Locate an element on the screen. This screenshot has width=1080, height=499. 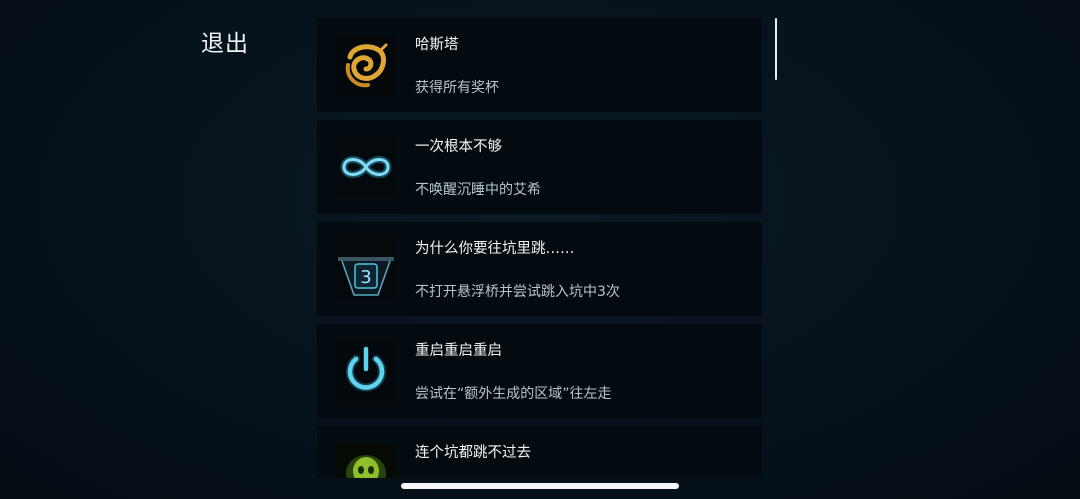
exit-button: 退出 is located at coordinates (225, 41).